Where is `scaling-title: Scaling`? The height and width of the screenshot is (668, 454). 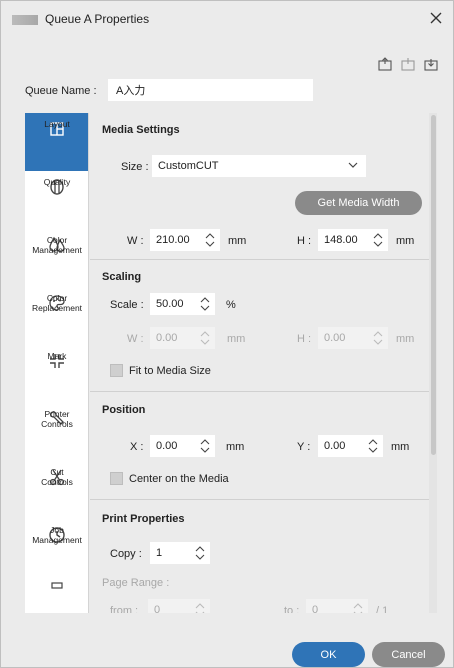
scaling-title: Scaling is located at coordinates (122, 277).